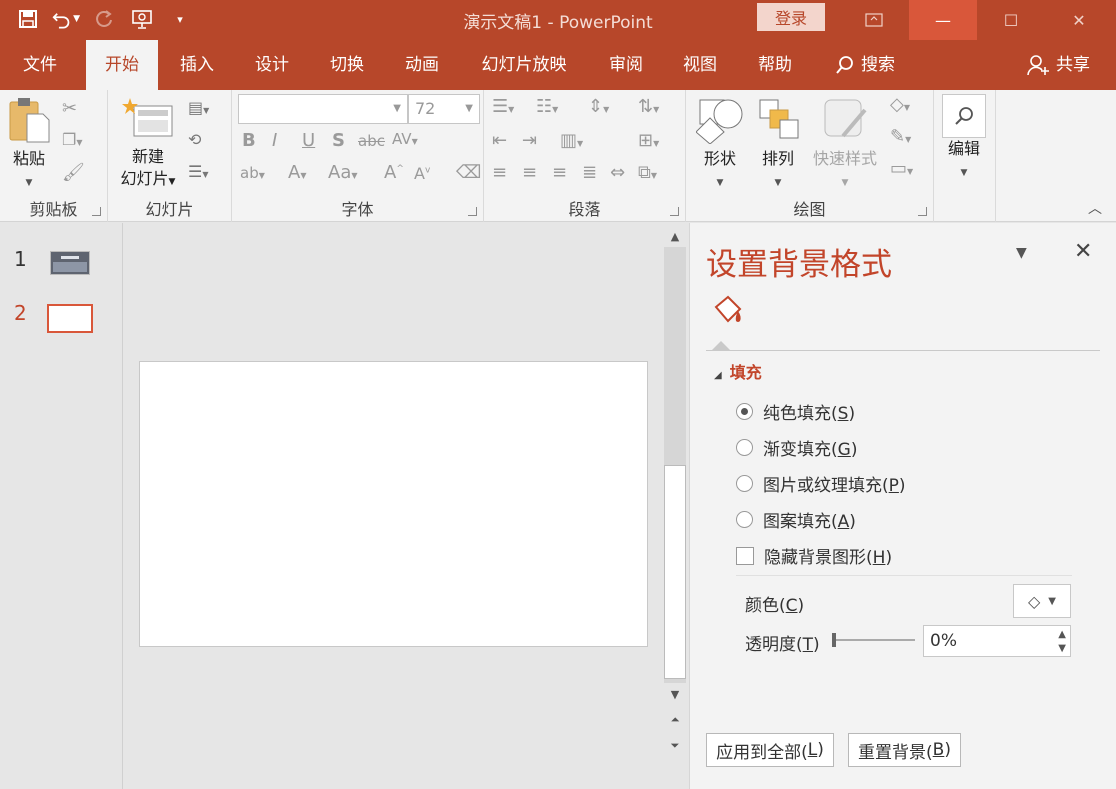 This screenshot has width=1116, height=789. I want to click on justify-icon: ≣, so click(589, 172).